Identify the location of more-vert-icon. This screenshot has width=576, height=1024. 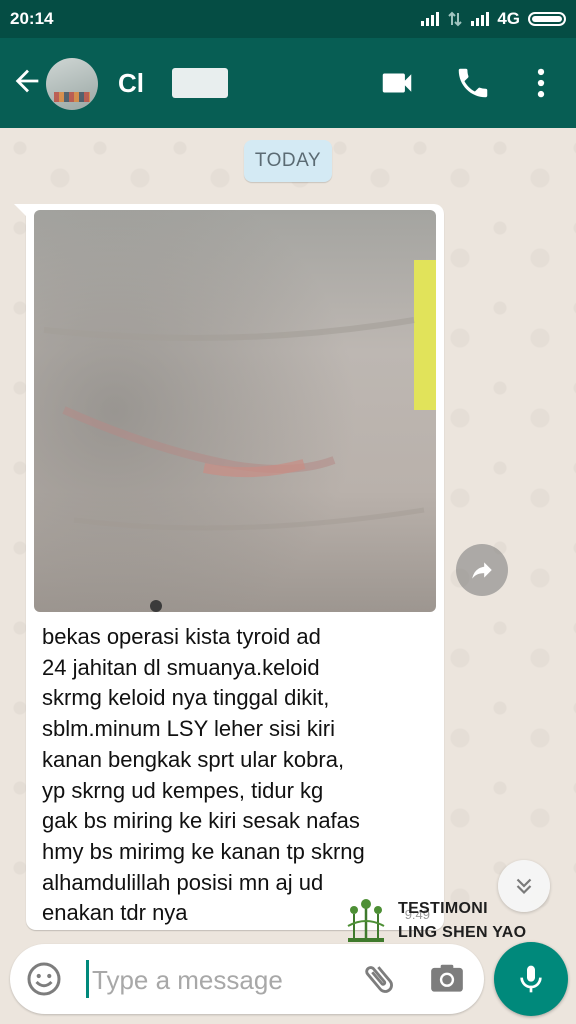
(541, 83).